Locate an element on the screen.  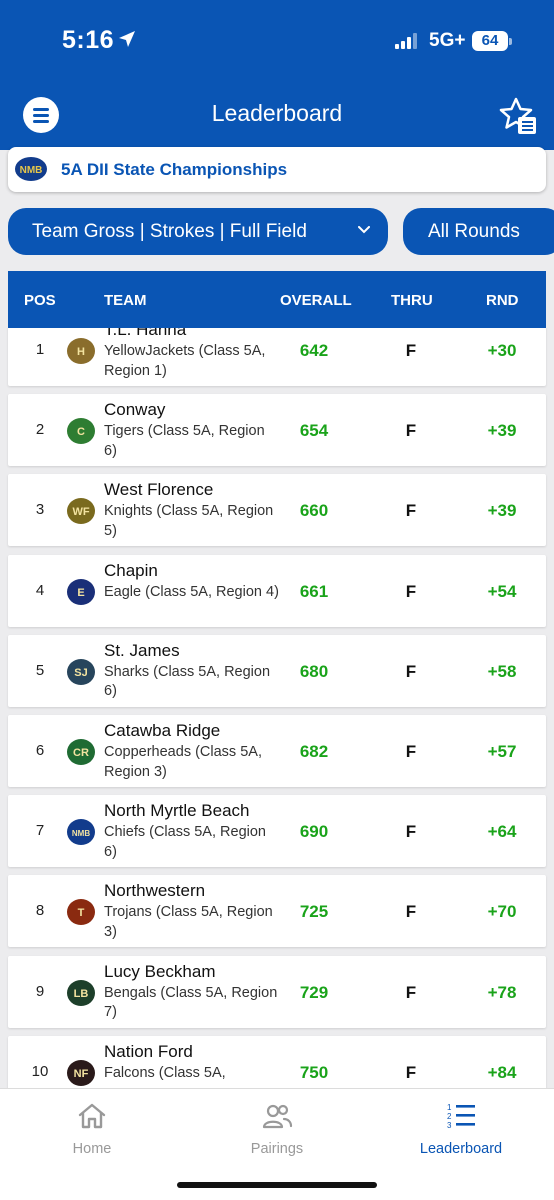
view-filter-label: Team Gross | Strokes | Full Field is located at coordinates (169, 231).